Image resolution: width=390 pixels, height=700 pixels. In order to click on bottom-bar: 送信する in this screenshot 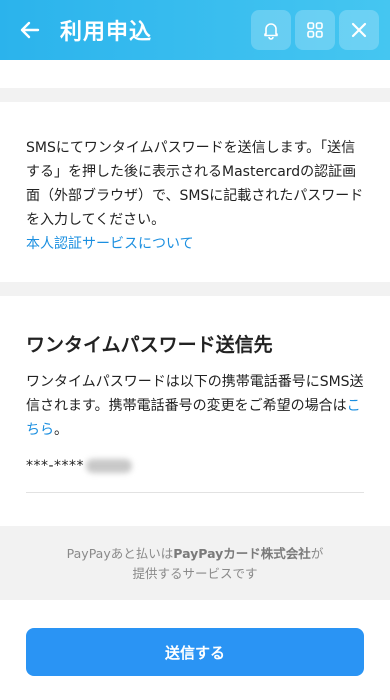, I will do `click(195, 650)`.